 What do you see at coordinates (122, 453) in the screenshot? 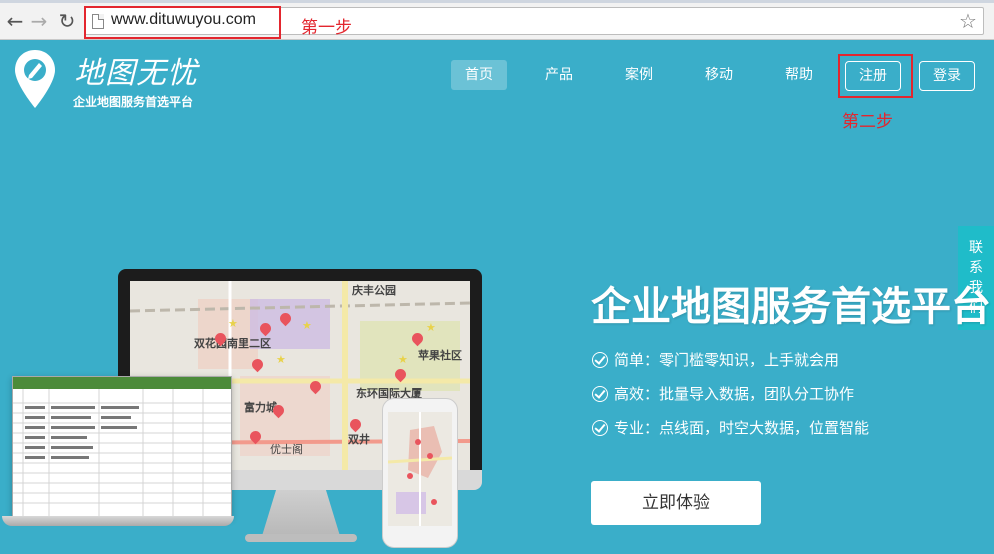
I see `spreadsheet-grid` at bounding box center [122, 453].